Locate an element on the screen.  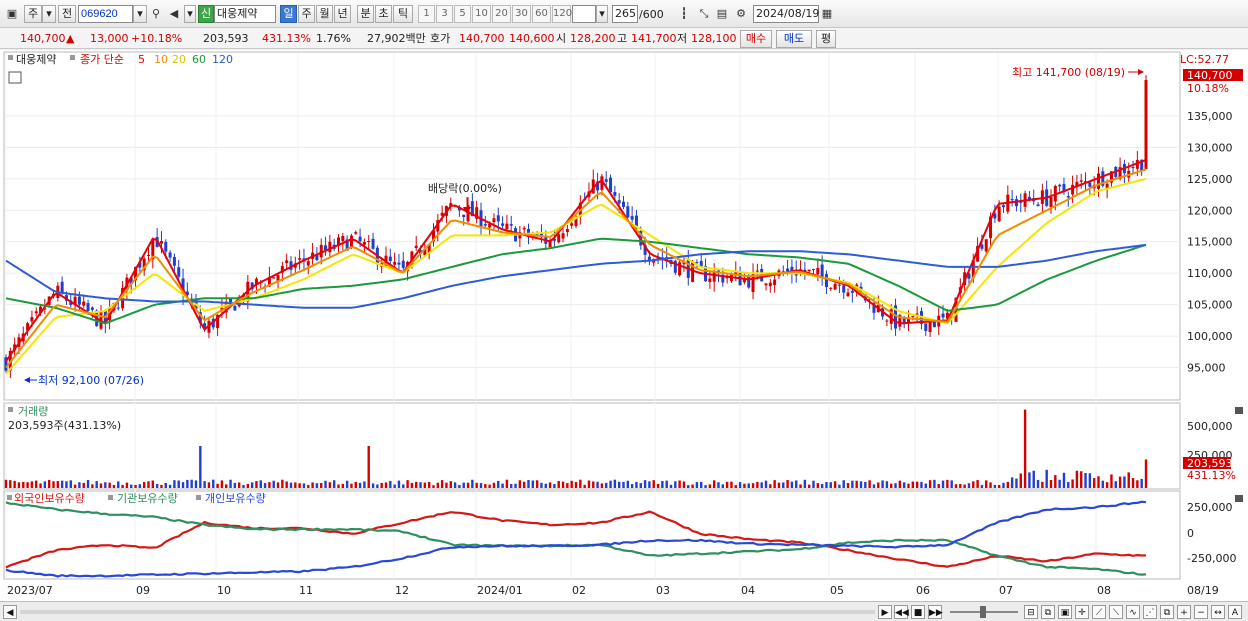
calendar-icon: ▦ is located at coordinates (827, 14).